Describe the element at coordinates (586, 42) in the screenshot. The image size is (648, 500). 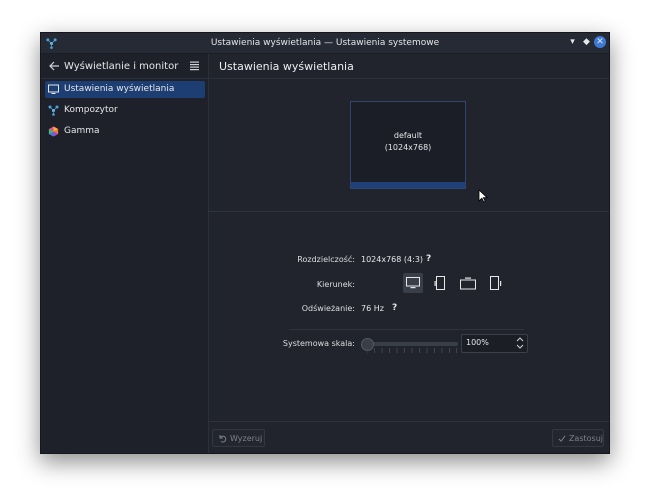
I see `maximize-button: ◆` at that location.